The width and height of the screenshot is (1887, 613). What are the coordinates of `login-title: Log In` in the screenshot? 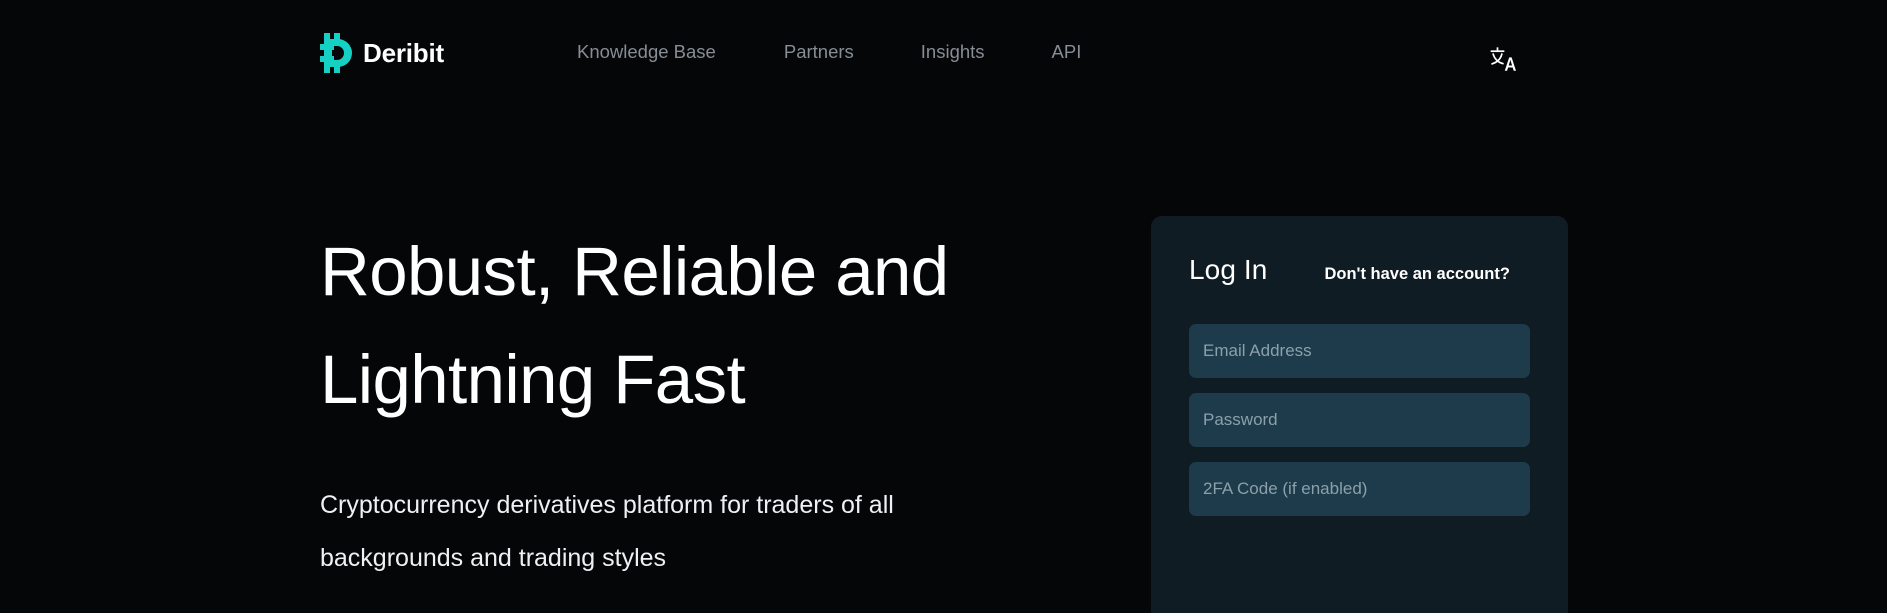 It's located at (1228, 269).